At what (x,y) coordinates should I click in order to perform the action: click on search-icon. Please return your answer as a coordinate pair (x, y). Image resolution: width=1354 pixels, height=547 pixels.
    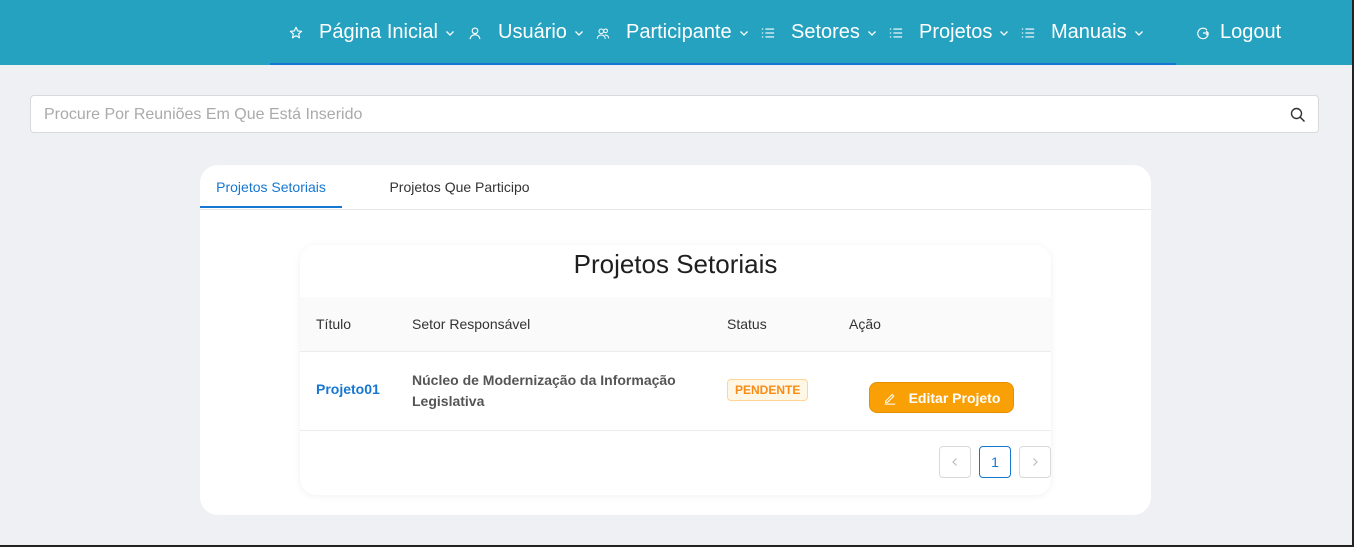
    Looking at the image, I should click on (1298, 115).